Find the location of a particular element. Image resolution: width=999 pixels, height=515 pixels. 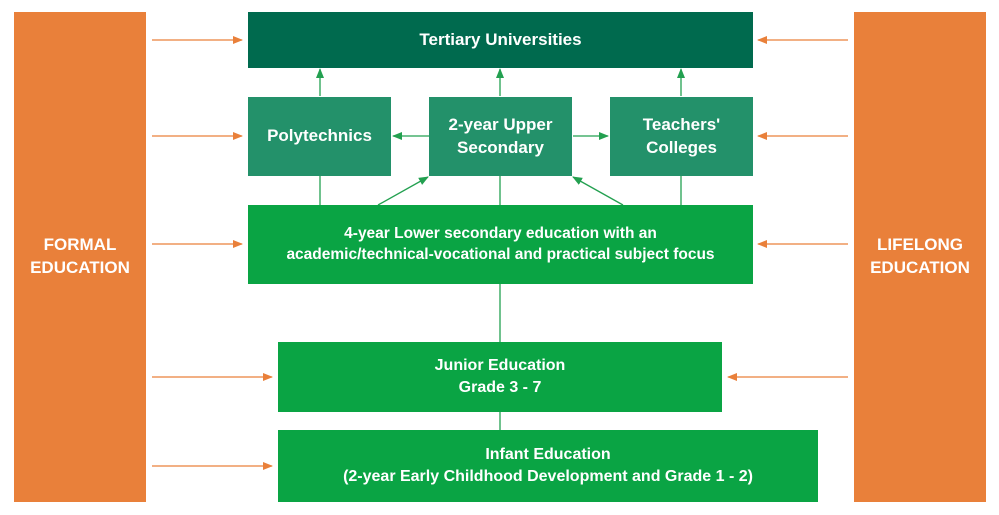

teachers-colleges-label: Teachers' Colleges is located at coordinates (681, 135).